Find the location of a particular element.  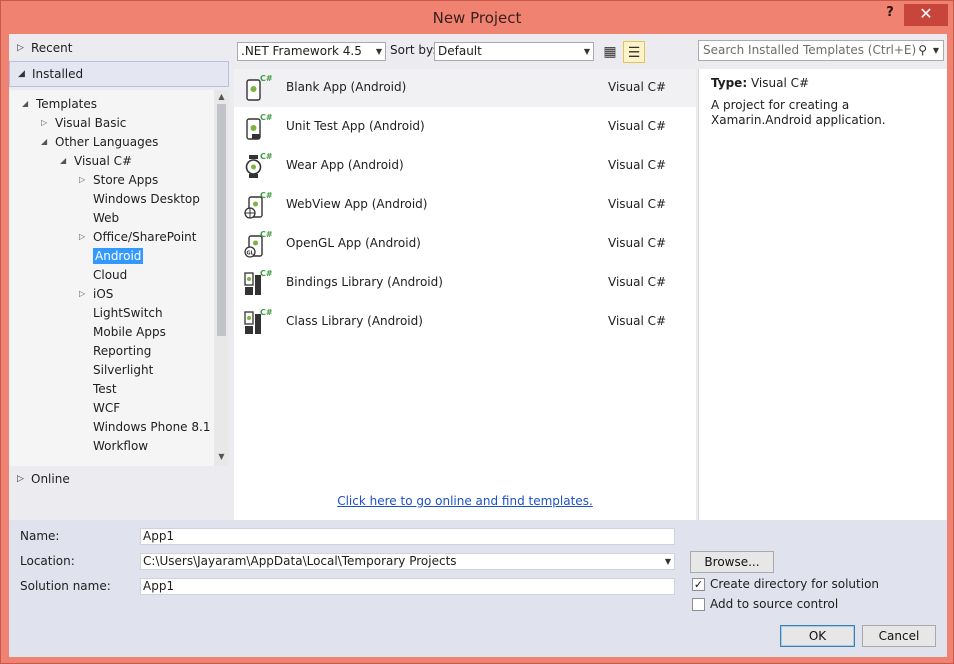

template-row-opengl-app: GL C# OpenGL App (Android) Visual C# is located at coordinates (465, 244).